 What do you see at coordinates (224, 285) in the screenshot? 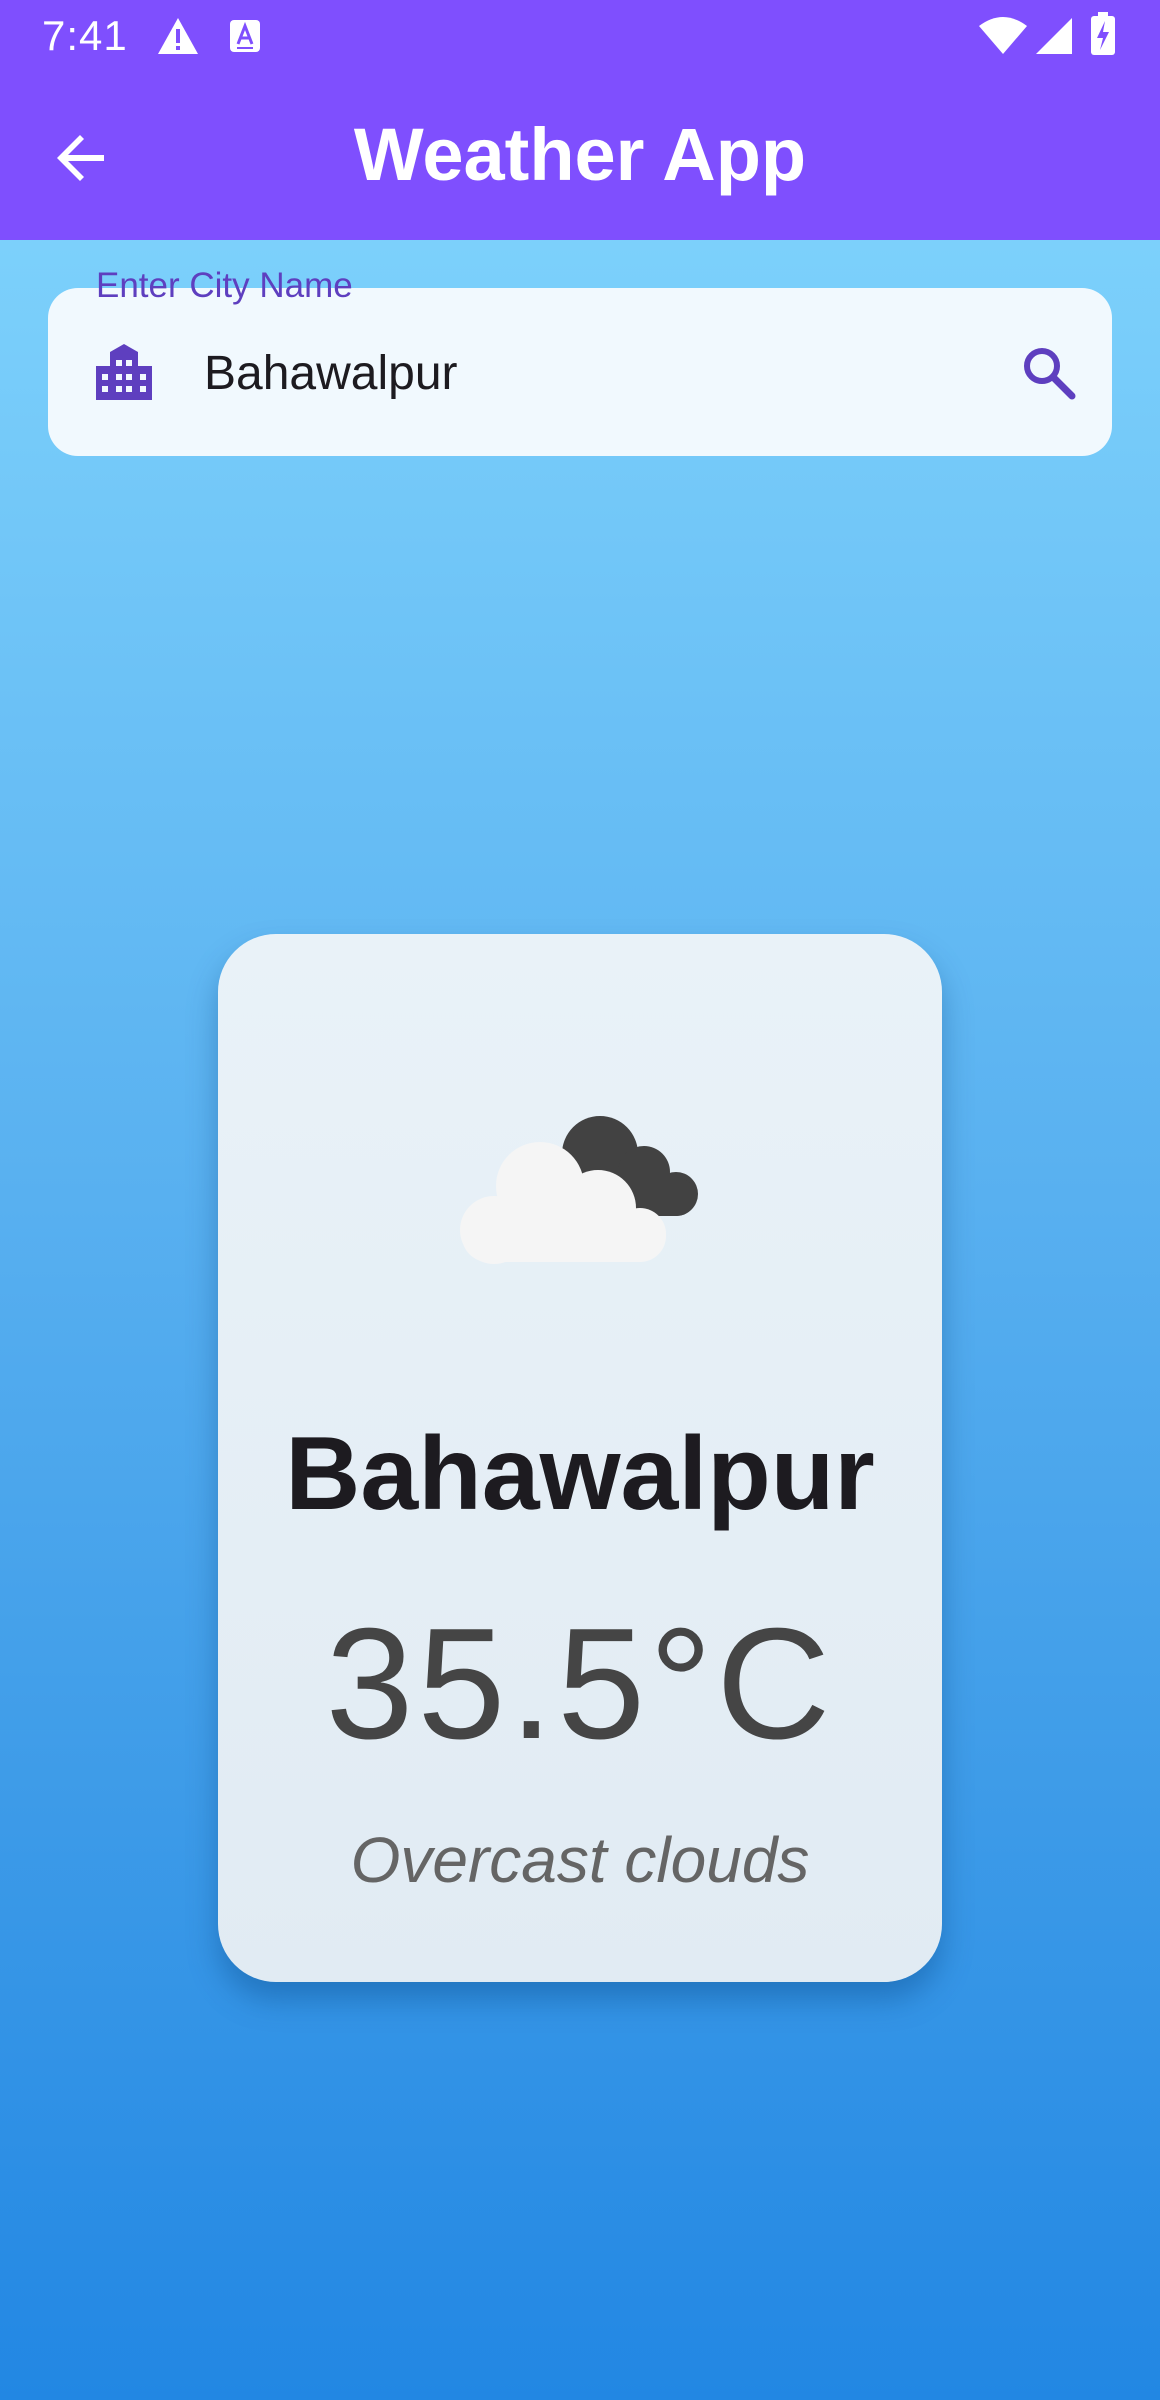
I see `city-field-label: Enter City Name` at bounding box center [224, 285].